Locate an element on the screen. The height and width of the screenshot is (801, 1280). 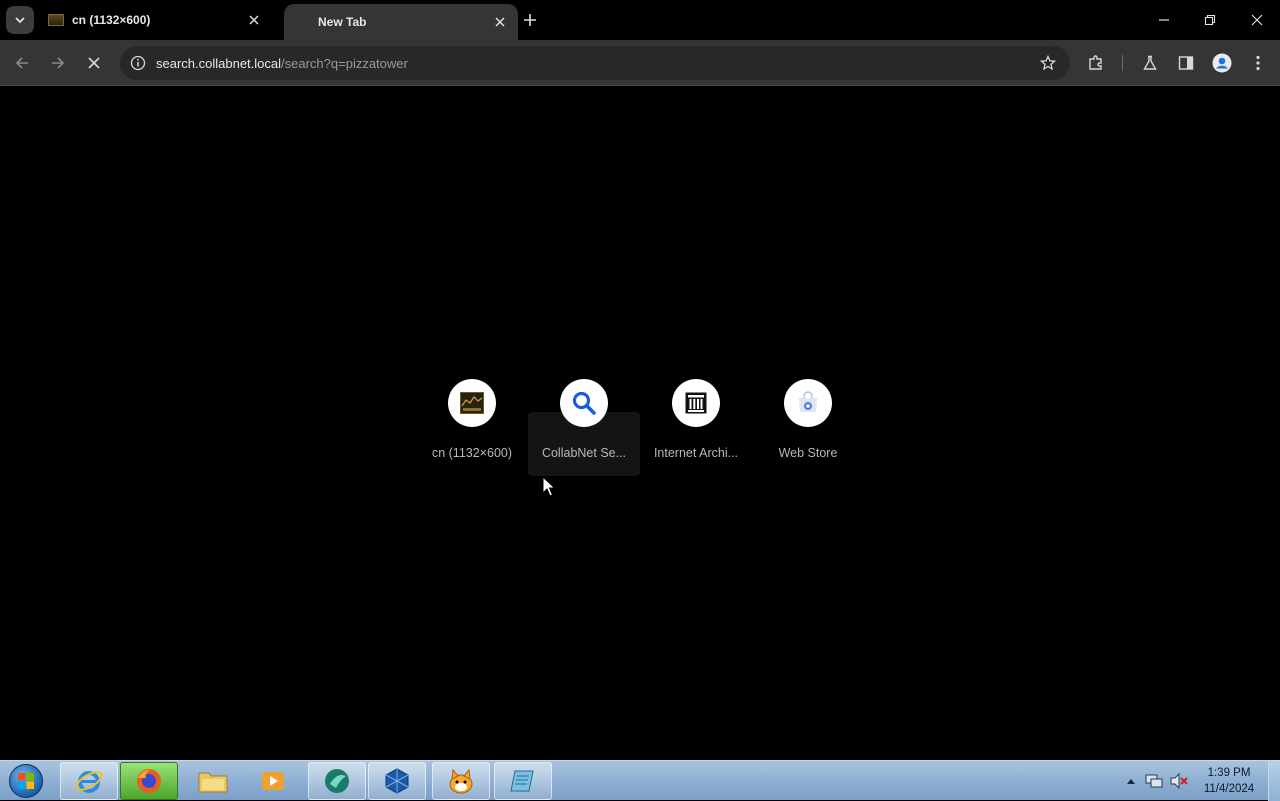
info-icon is located at coordinates (138, 63).